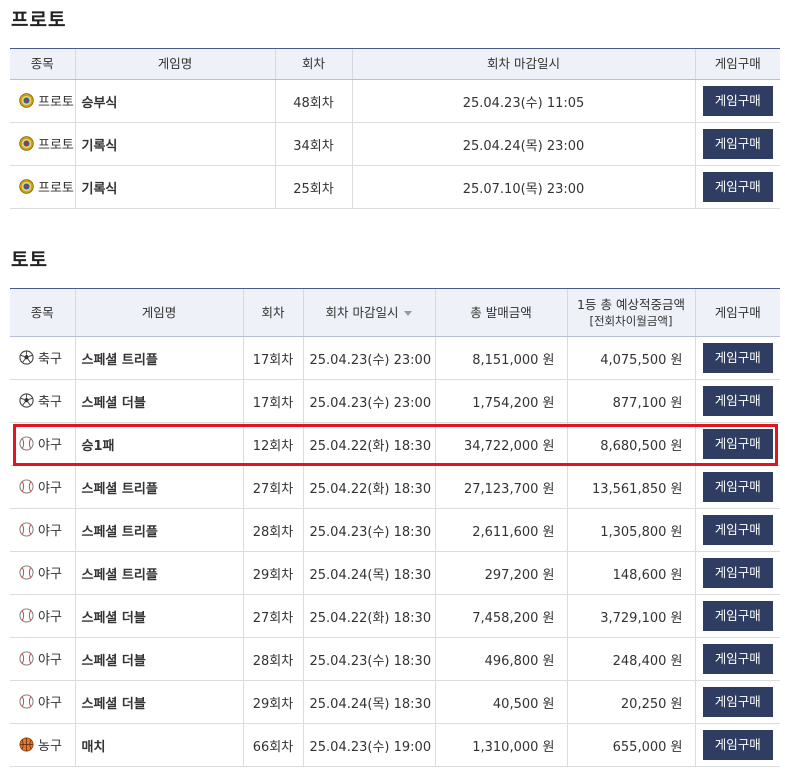 The height and width of the screenshot is (774, 785). Describe the element at coordinates (408, 313) in the screenshot. I see `sort-down-icon` at that location.